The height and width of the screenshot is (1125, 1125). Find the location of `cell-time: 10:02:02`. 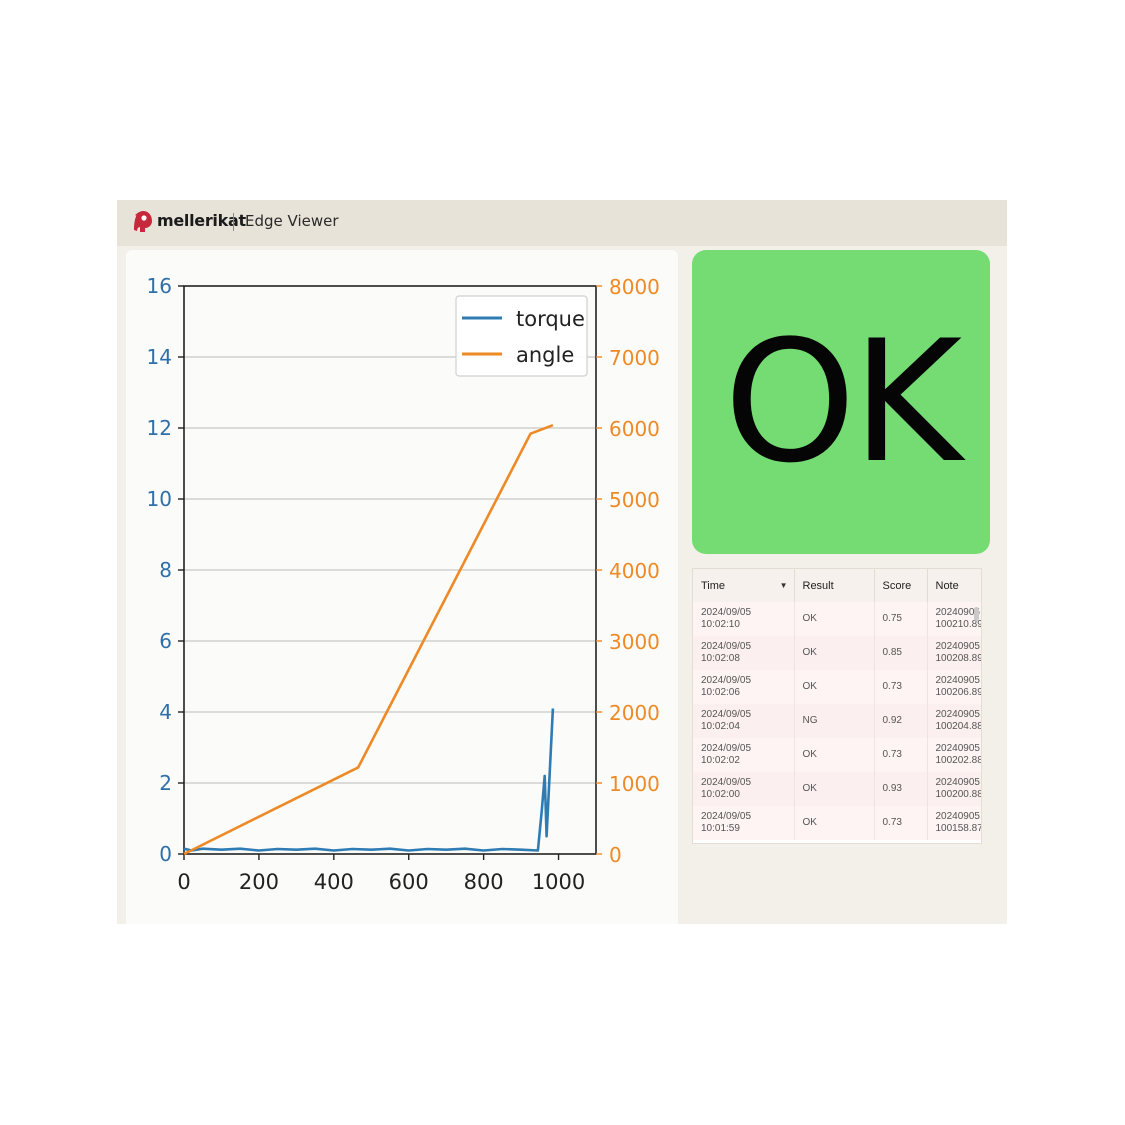

cell-time: 10:02:02 is located at coordinates (720, 760).